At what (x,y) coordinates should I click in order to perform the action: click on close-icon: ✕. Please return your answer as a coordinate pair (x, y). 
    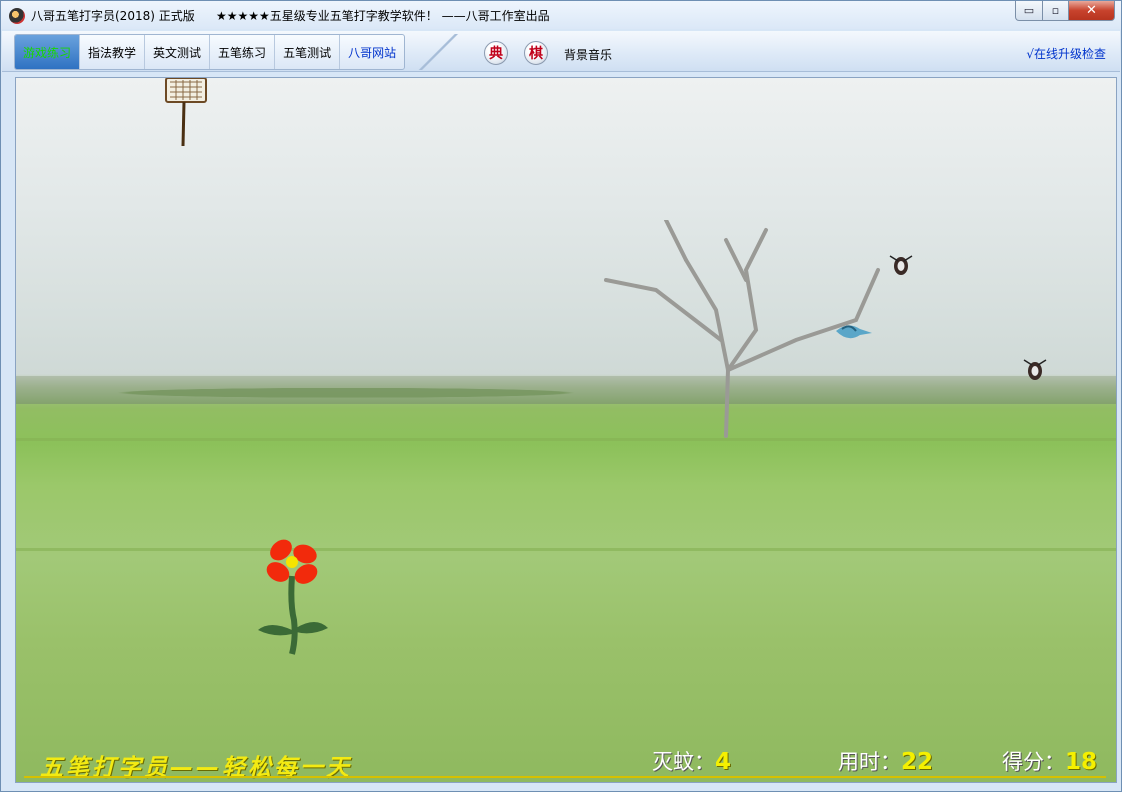
    Looking at the image, I should click on (1091, 10).